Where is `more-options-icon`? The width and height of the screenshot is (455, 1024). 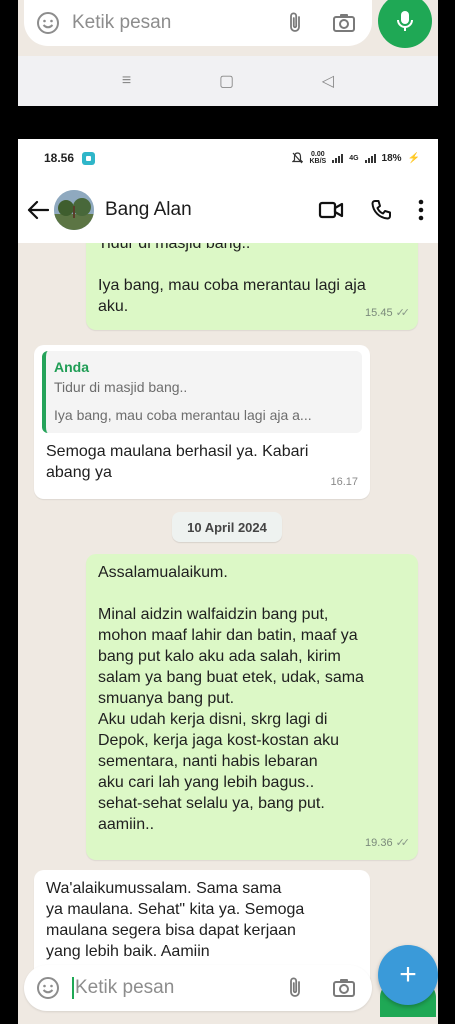
more-options-icon is located at coordinates (421, 210).